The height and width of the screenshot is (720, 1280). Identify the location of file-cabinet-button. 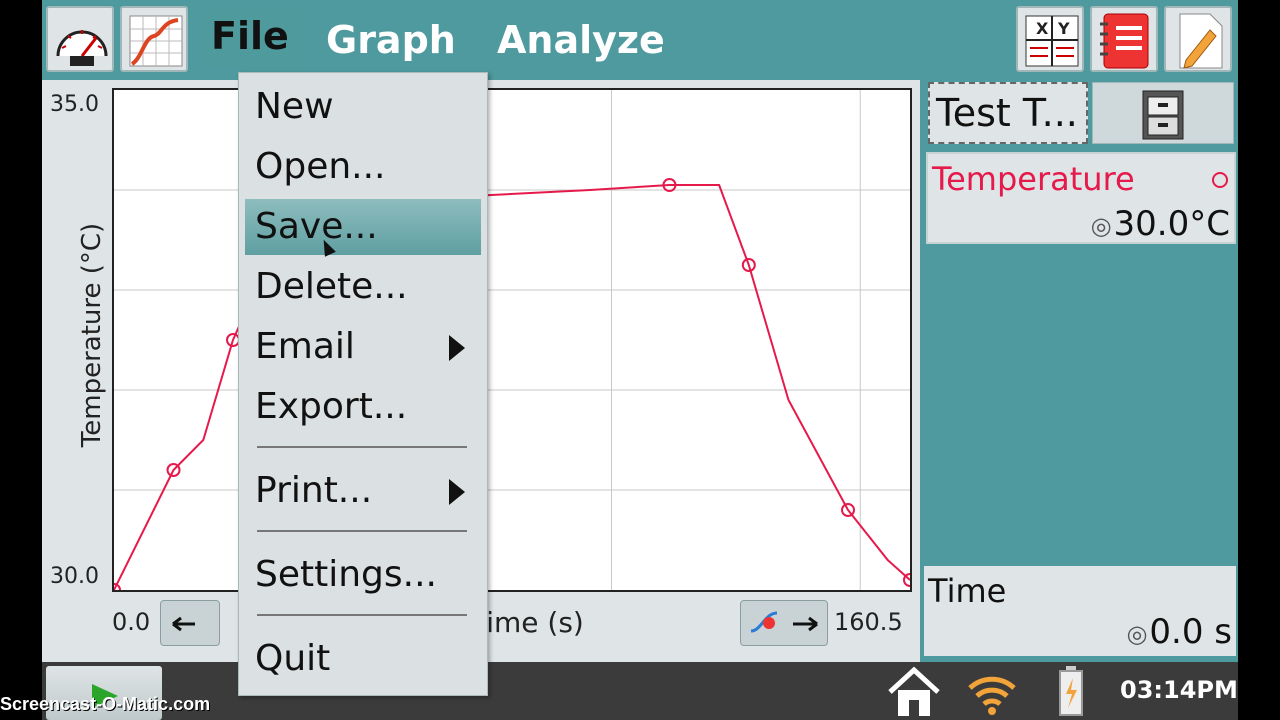
(1163, 113).